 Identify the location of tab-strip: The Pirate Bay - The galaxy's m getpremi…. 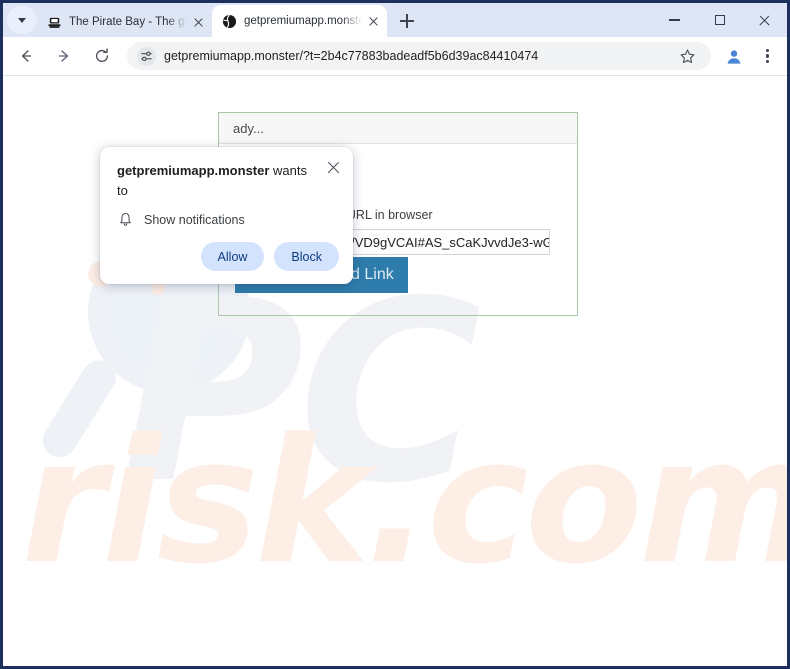
(395, 20).